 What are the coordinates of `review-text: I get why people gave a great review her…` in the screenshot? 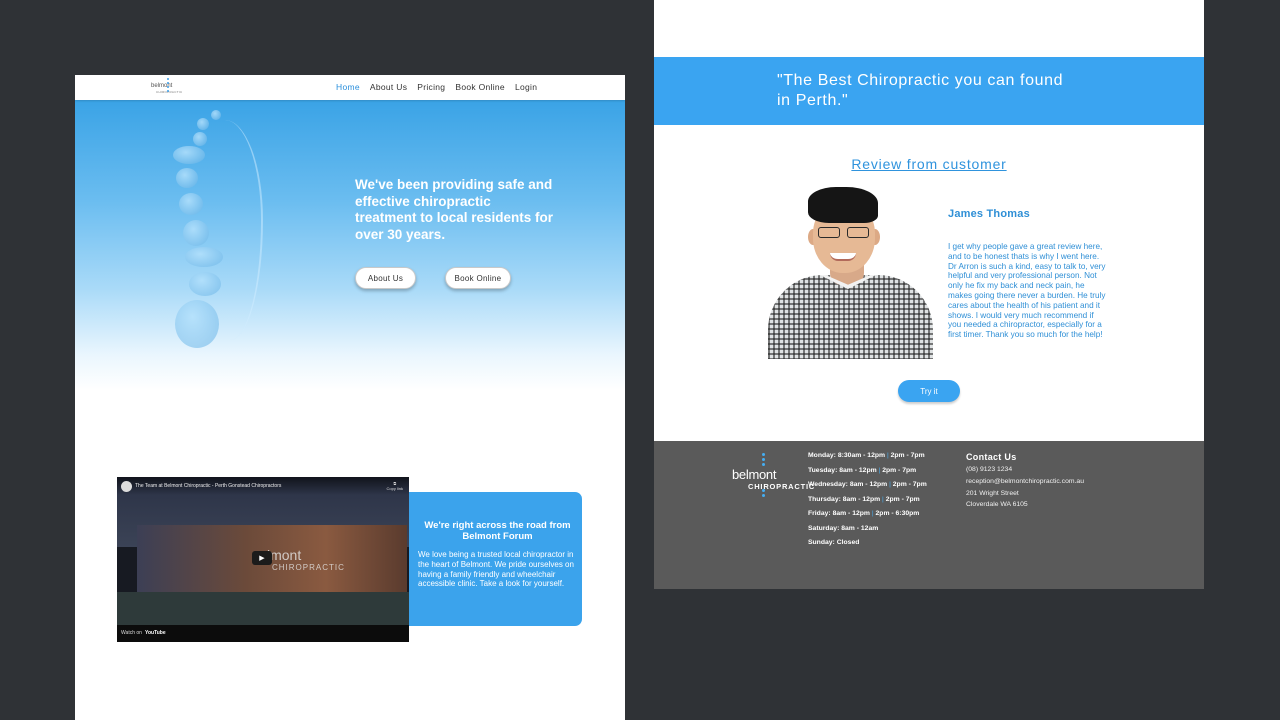 It's located at (1027, 291).